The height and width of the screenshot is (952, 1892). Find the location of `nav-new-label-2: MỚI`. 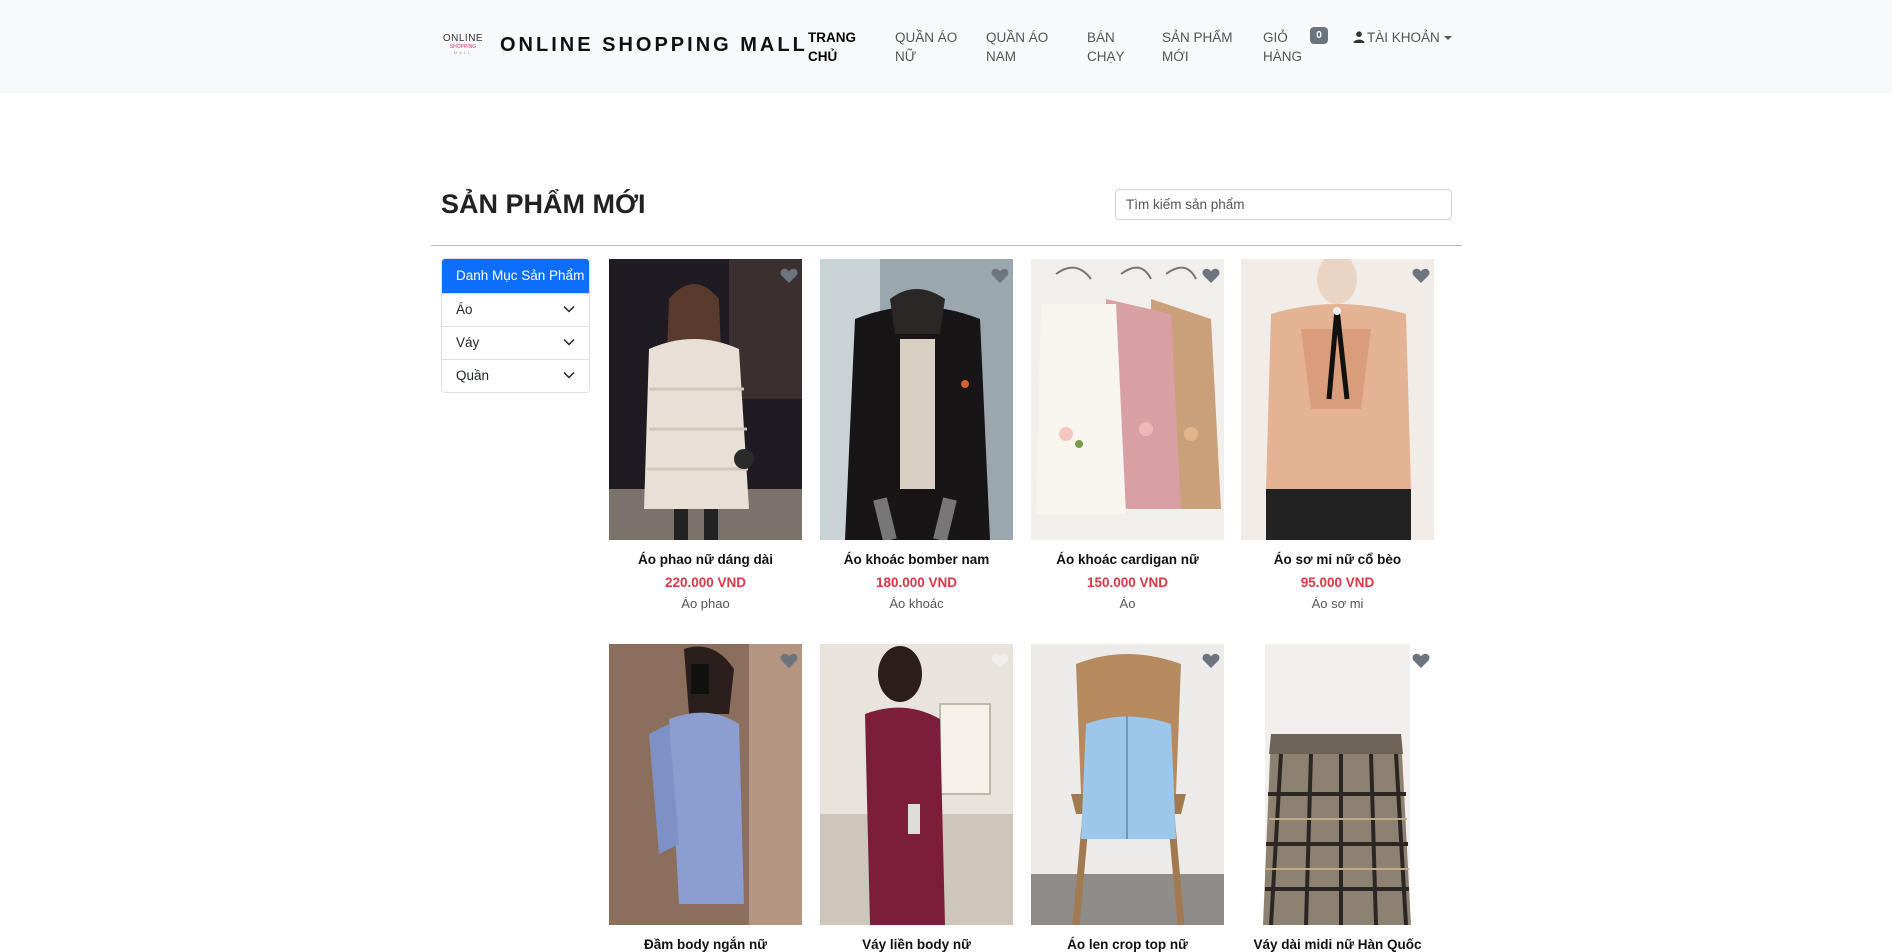

nav-new-label-2: MỚI is located at coordinates (1175, 56).